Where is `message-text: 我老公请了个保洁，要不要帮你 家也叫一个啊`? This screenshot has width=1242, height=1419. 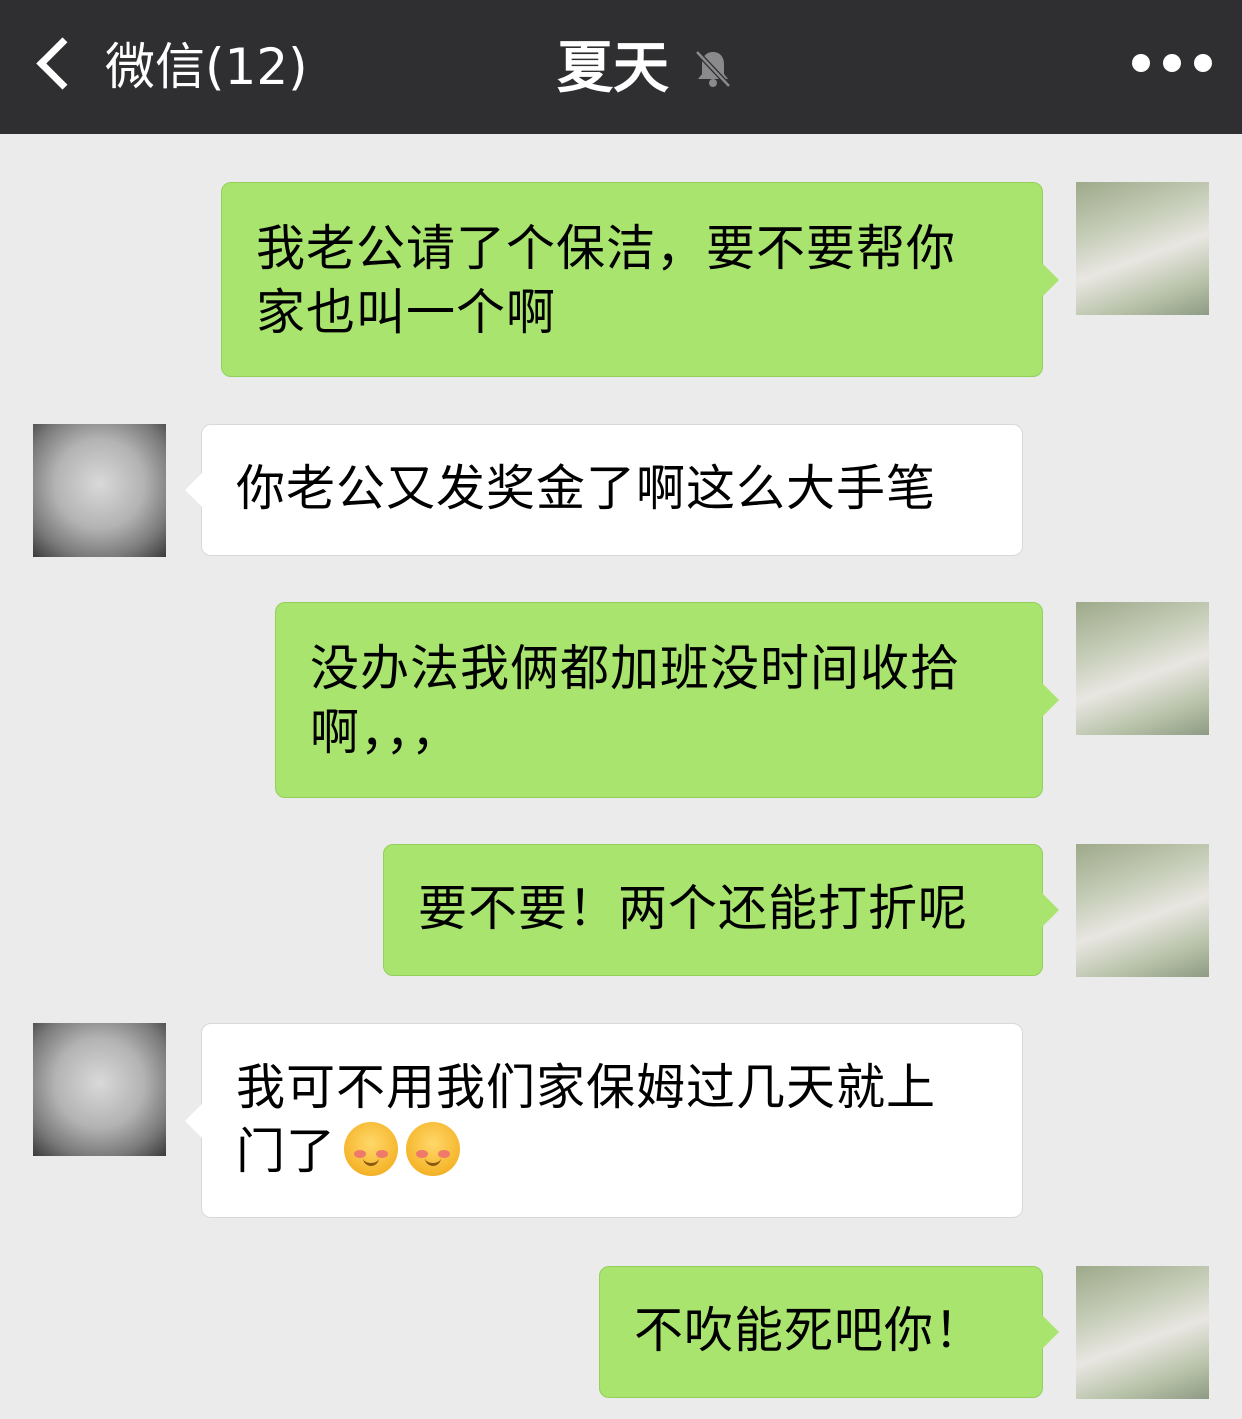 message-text: 我老公请了个保洁，要不要帮你 家也叫一个啊 is located at coordinates (606, 280).